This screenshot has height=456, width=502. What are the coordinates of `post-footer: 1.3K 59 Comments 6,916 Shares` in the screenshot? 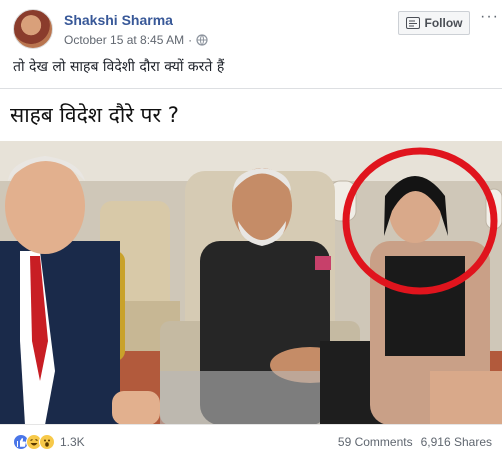 It's located at (251, 440).